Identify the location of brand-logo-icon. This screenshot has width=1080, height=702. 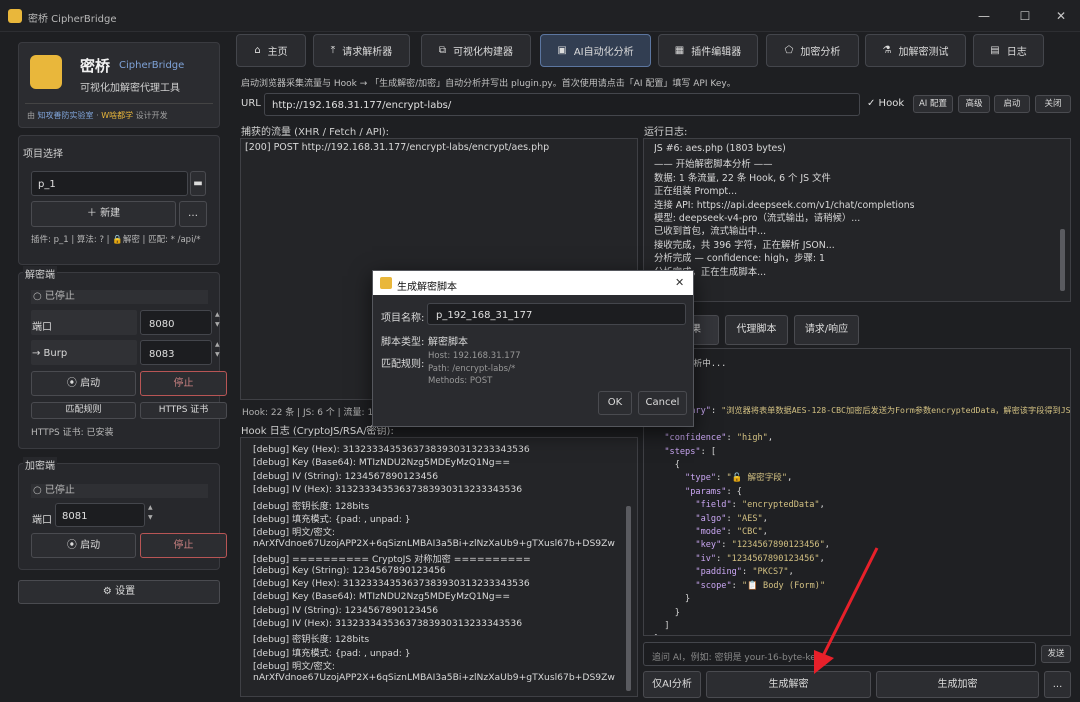
(46, 72).